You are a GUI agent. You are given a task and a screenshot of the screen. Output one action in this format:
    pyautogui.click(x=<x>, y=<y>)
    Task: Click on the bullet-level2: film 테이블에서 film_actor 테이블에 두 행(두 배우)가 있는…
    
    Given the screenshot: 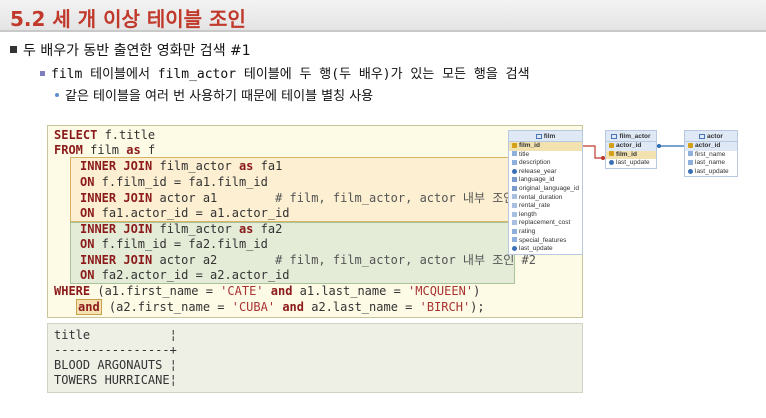 What is the action you would take?
    pyautogui.click(x=285, y=72)
    